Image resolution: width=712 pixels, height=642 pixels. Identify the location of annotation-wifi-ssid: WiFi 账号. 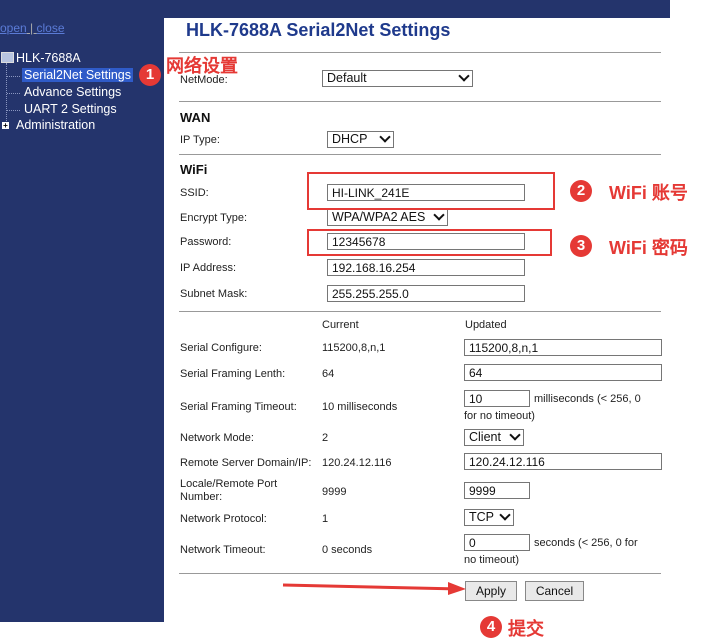
(648, 193).